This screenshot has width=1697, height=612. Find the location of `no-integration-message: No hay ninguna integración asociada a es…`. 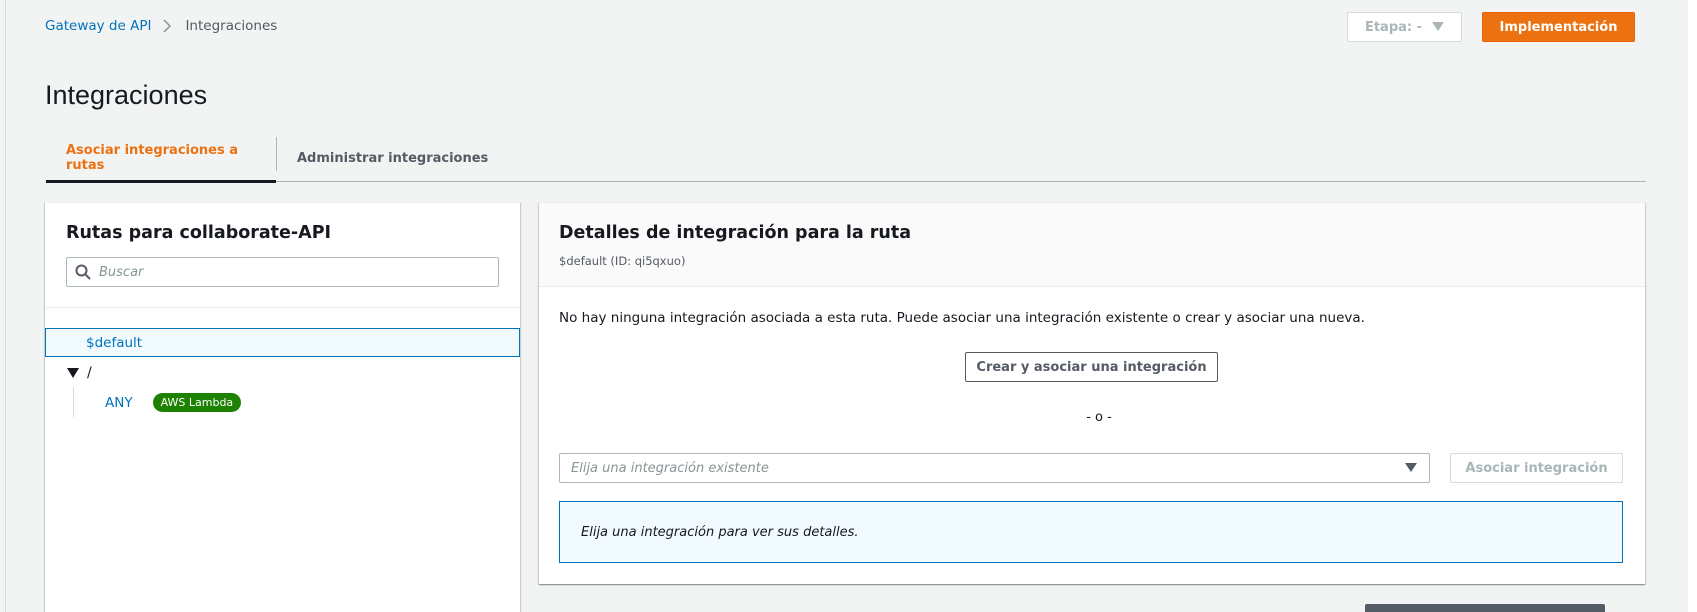

no-integration-message: No hay ninguna integración asociada a es… is located at coordinates (962, 318).